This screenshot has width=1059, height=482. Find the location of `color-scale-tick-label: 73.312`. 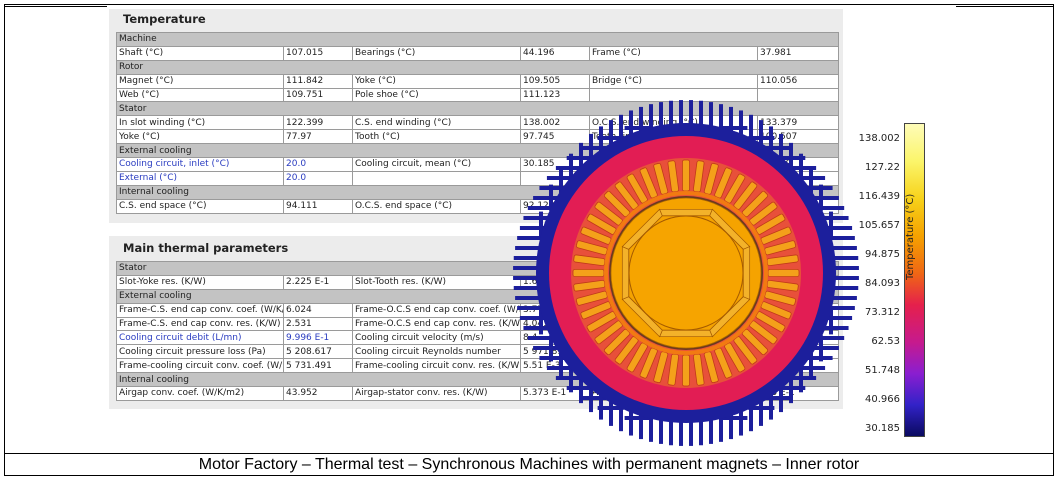

color-scale-tick-label: 73.312 is located at coordinates (882, 312).